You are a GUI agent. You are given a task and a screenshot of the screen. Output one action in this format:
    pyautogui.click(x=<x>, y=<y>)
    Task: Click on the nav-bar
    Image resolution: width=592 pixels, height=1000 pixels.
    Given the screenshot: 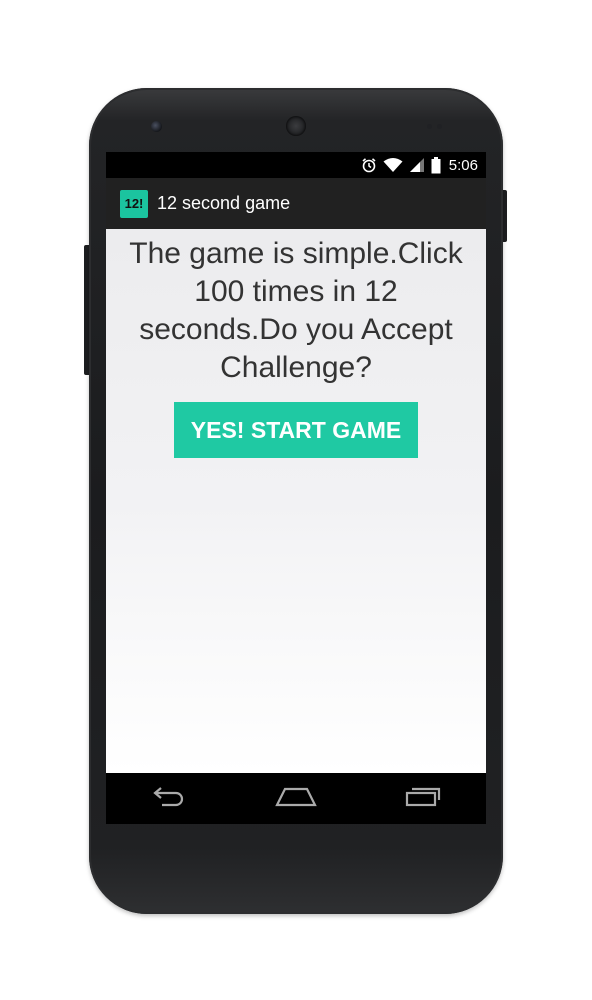 What is the action you would take?
    pyautogui.click(x=296, y=798)
    